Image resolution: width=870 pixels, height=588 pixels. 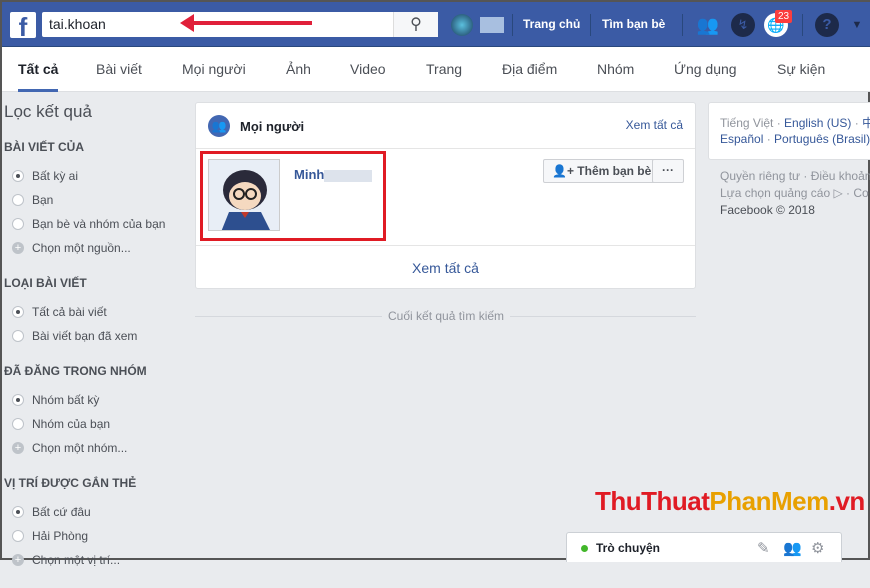 What do you see at coordinates (827, 25) in the screenshot?
I see `help-icon: ?` at bounding box center [827, 25].